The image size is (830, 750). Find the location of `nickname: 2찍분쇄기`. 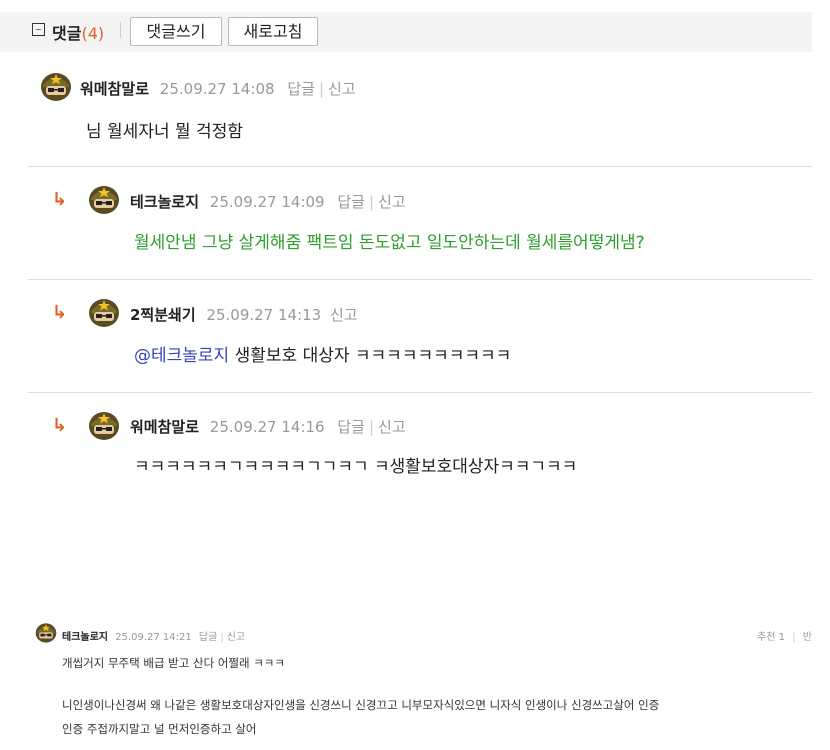

nickname: 2찍분쇄기 is located at coordinates (163, 315).